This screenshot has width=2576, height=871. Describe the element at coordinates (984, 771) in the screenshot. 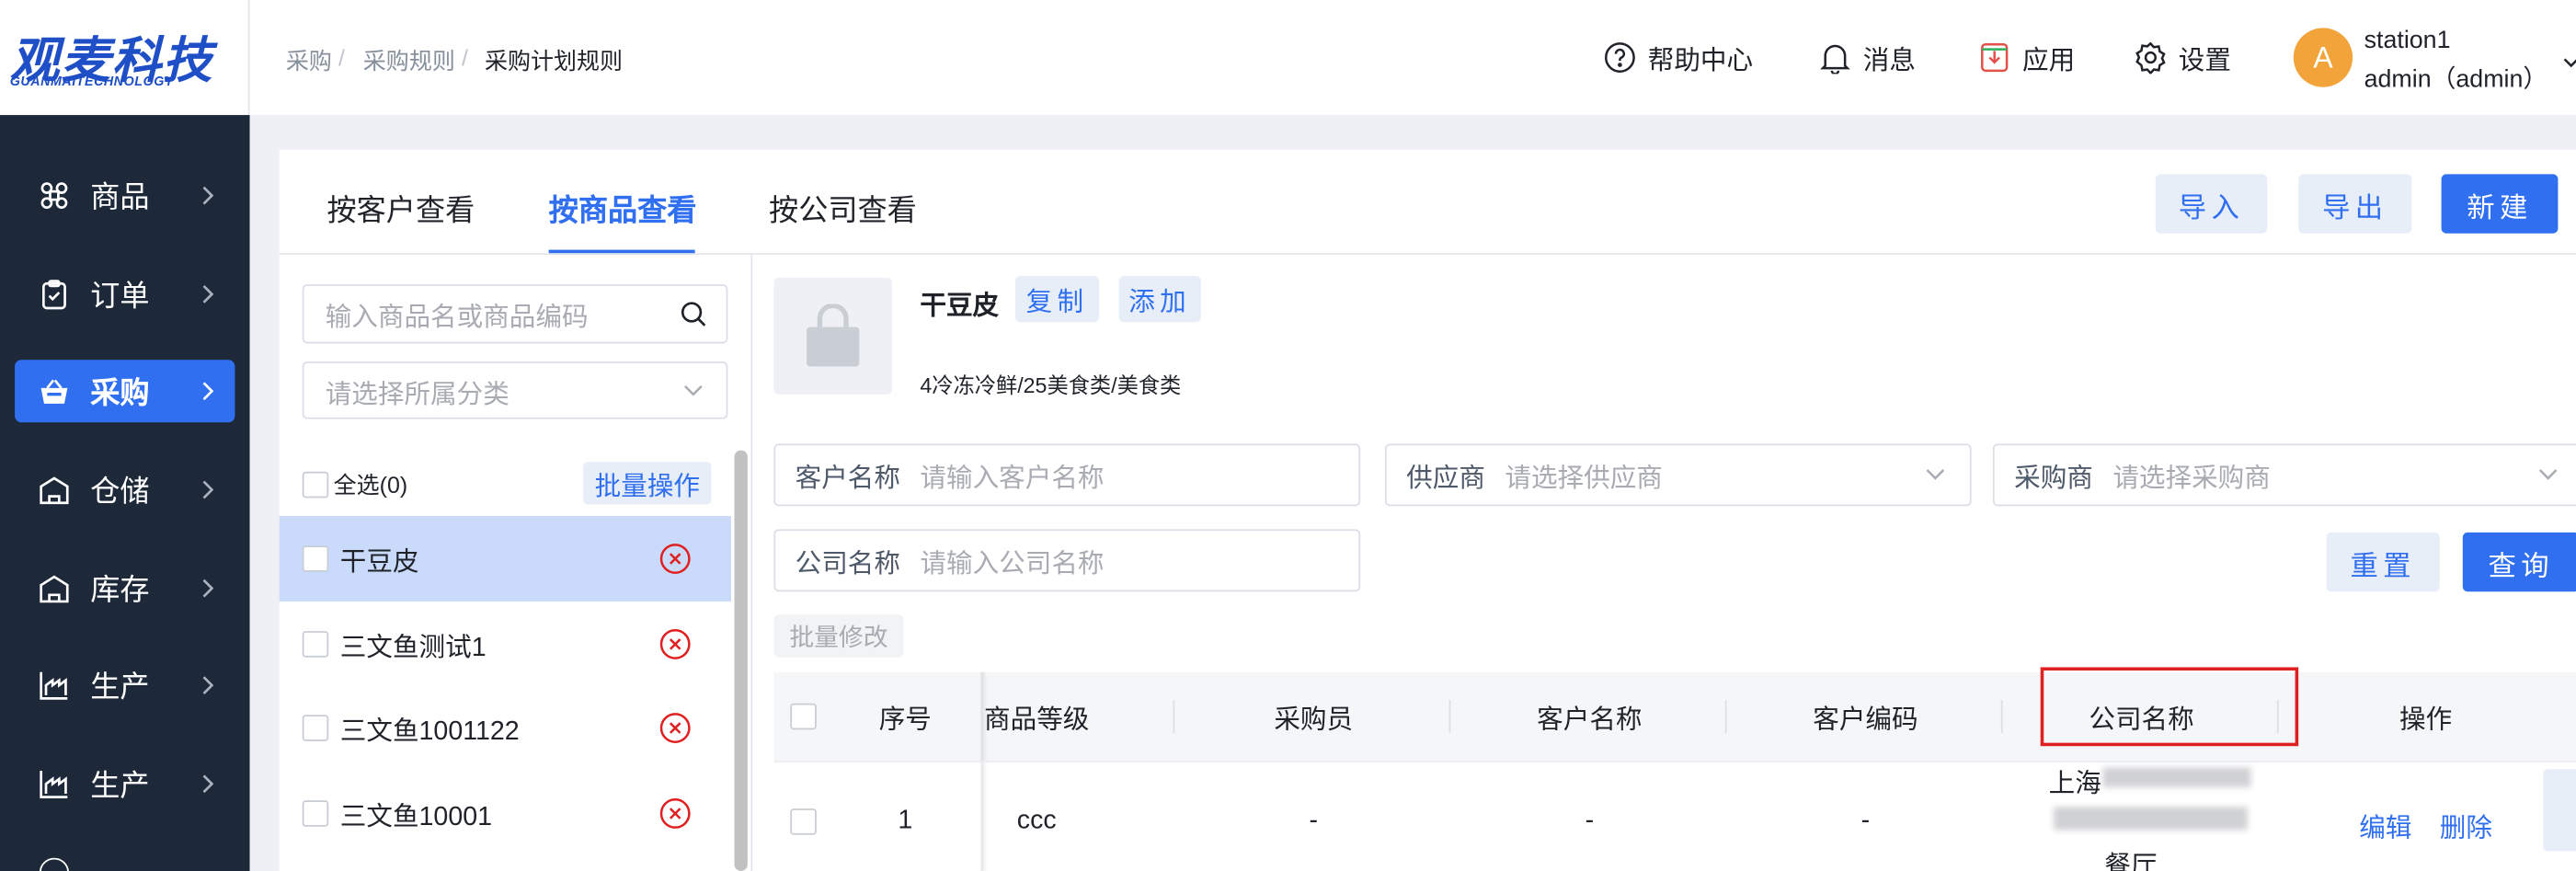

I see `fixed-column-shadow` at that location.